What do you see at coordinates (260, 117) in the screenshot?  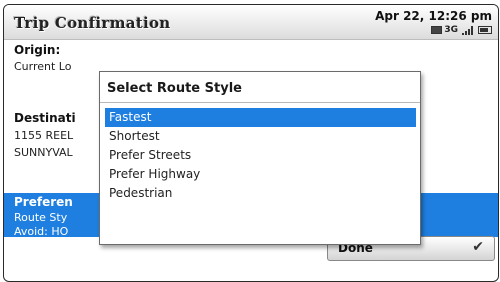 I see `route-option: Fastest` at bounding box center [260, 117].